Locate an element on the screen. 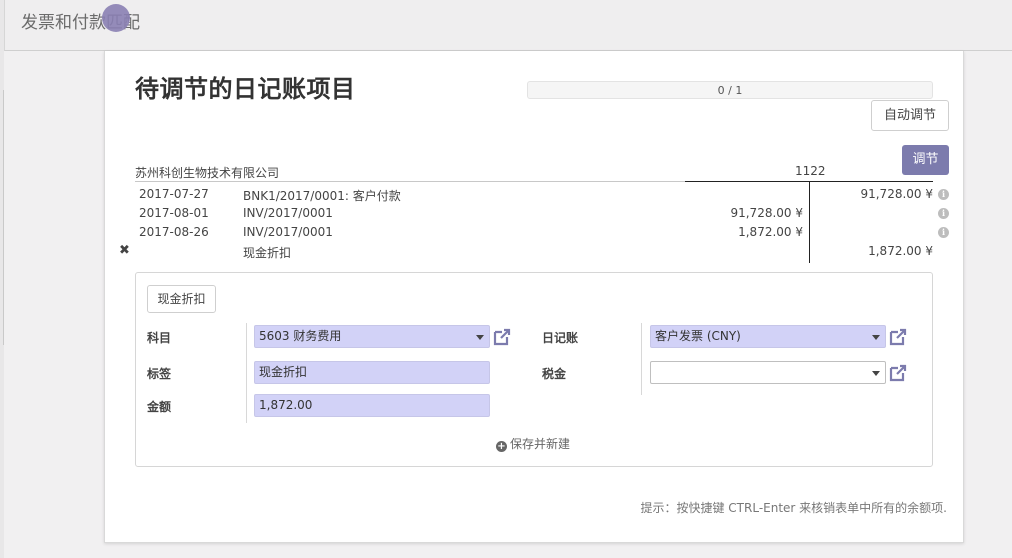 The height and width of the screenshot is (558, 1012). line-label: 现金折扣 is located at coordinates (267, 253).